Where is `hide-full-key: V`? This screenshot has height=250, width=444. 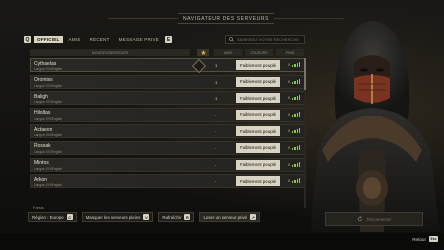 hide-full-key: V is located at coordinates (146, 217).